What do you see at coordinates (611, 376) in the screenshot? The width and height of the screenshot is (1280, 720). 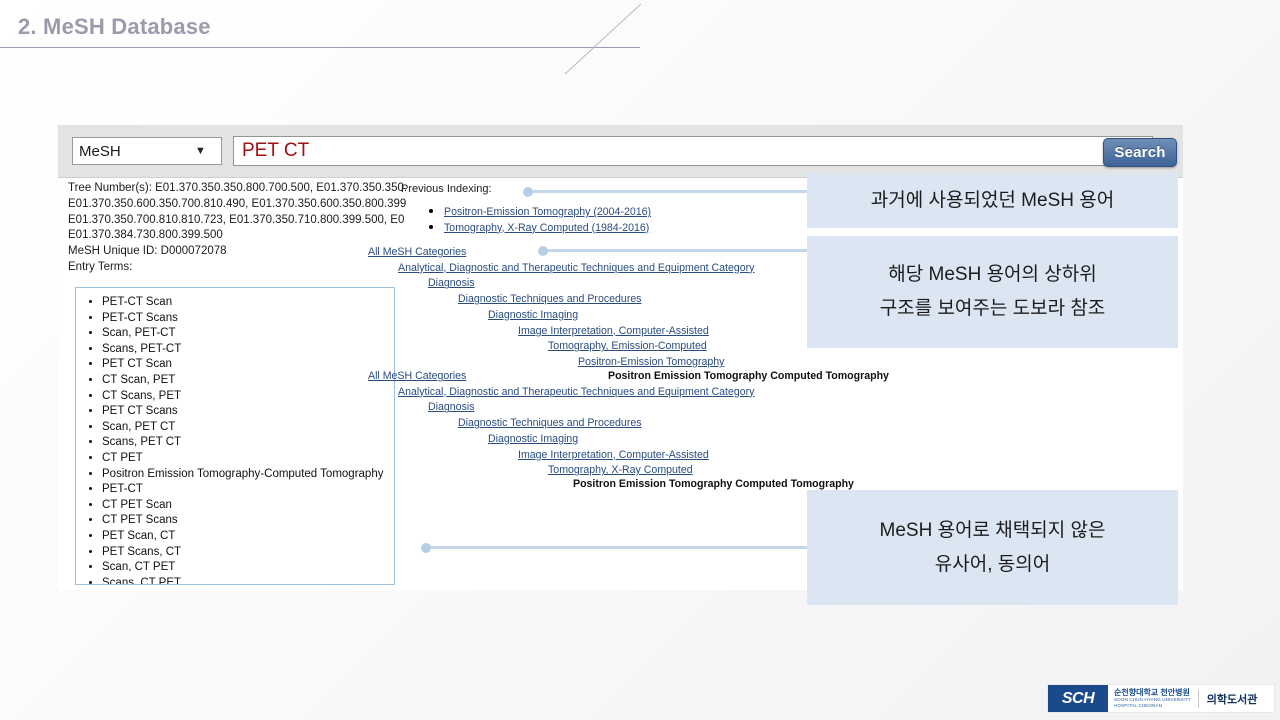 I see `tree-node: All MeSH Categories` at bounding box center [611, 376].